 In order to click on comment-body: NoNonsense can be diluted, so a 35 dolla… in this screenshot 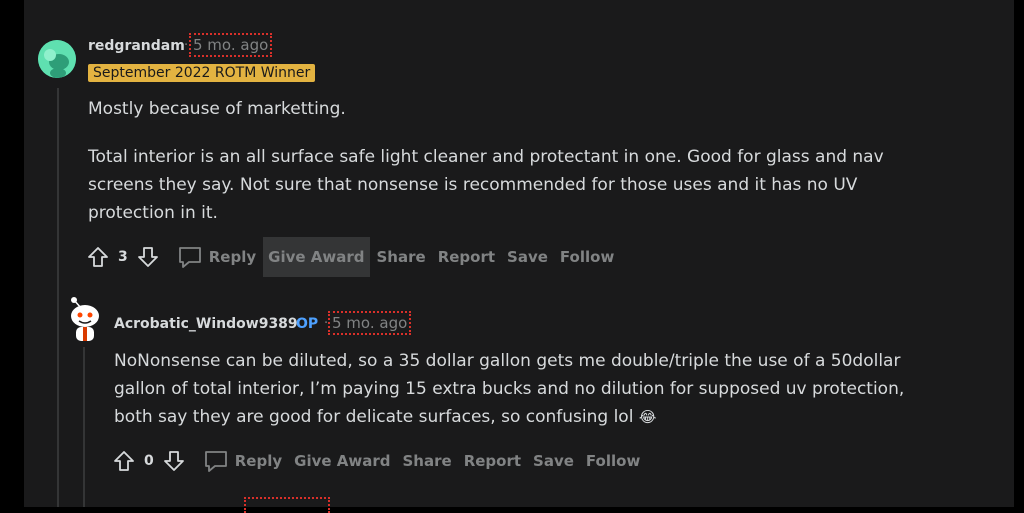, I will do `click(544, 389)`.